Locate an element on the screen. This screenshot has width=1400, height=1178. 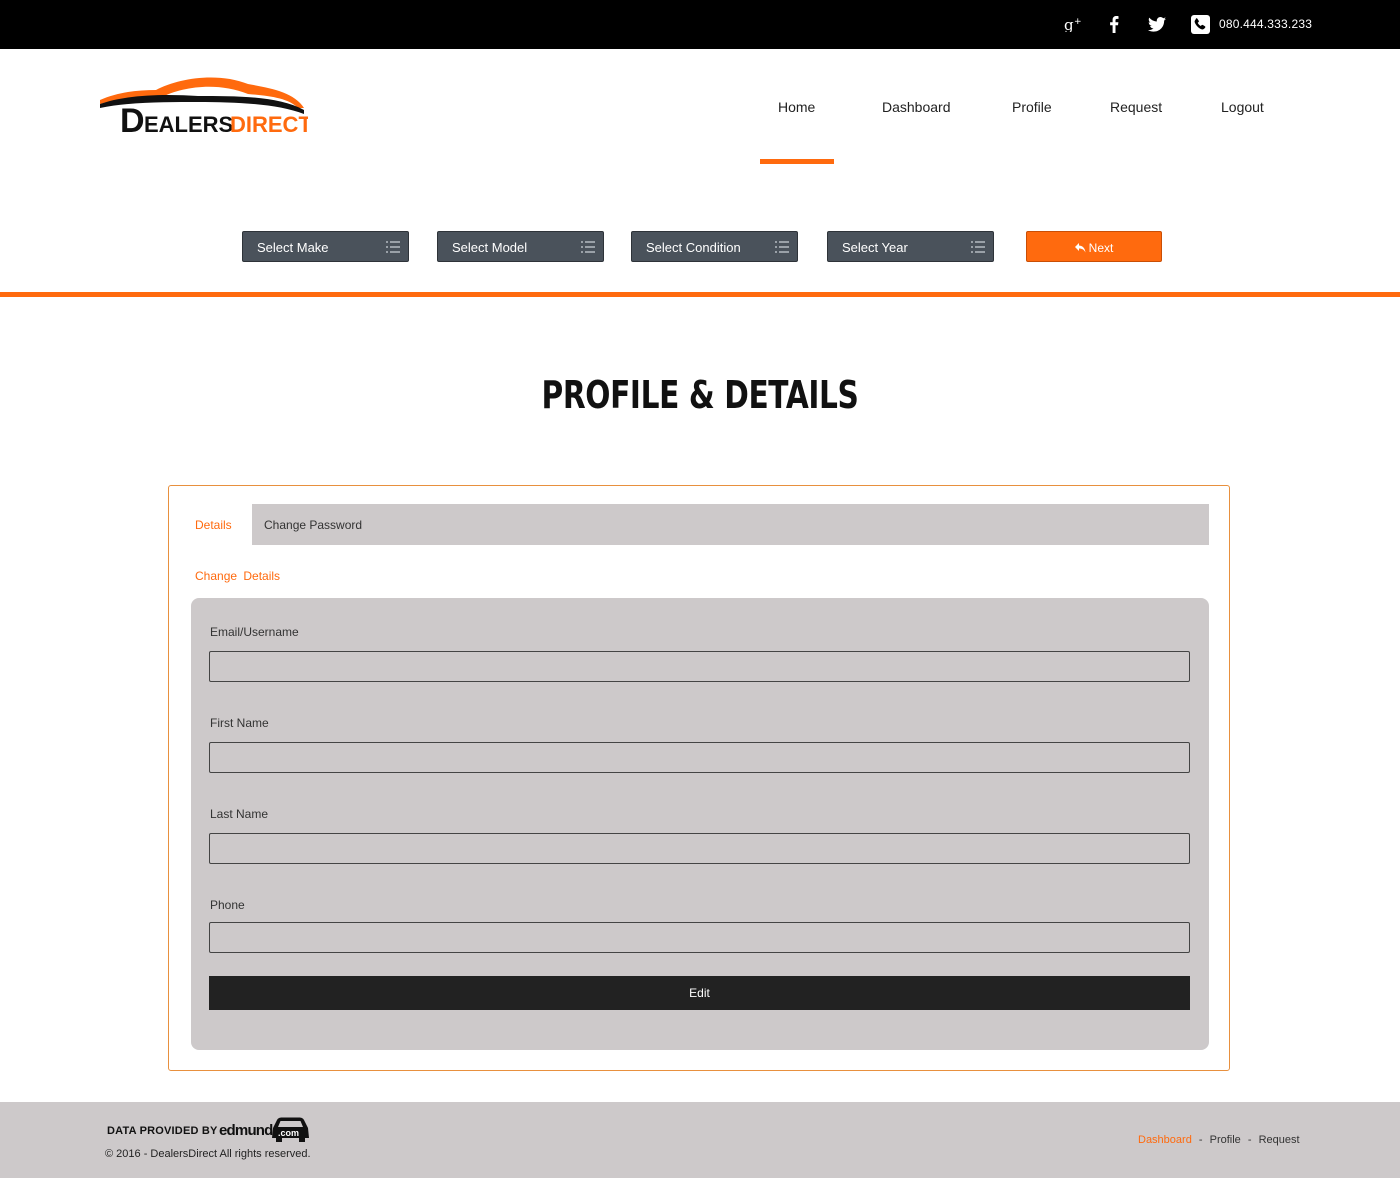
select-condition-label: Select Condition is located at coordinates (693, 247).